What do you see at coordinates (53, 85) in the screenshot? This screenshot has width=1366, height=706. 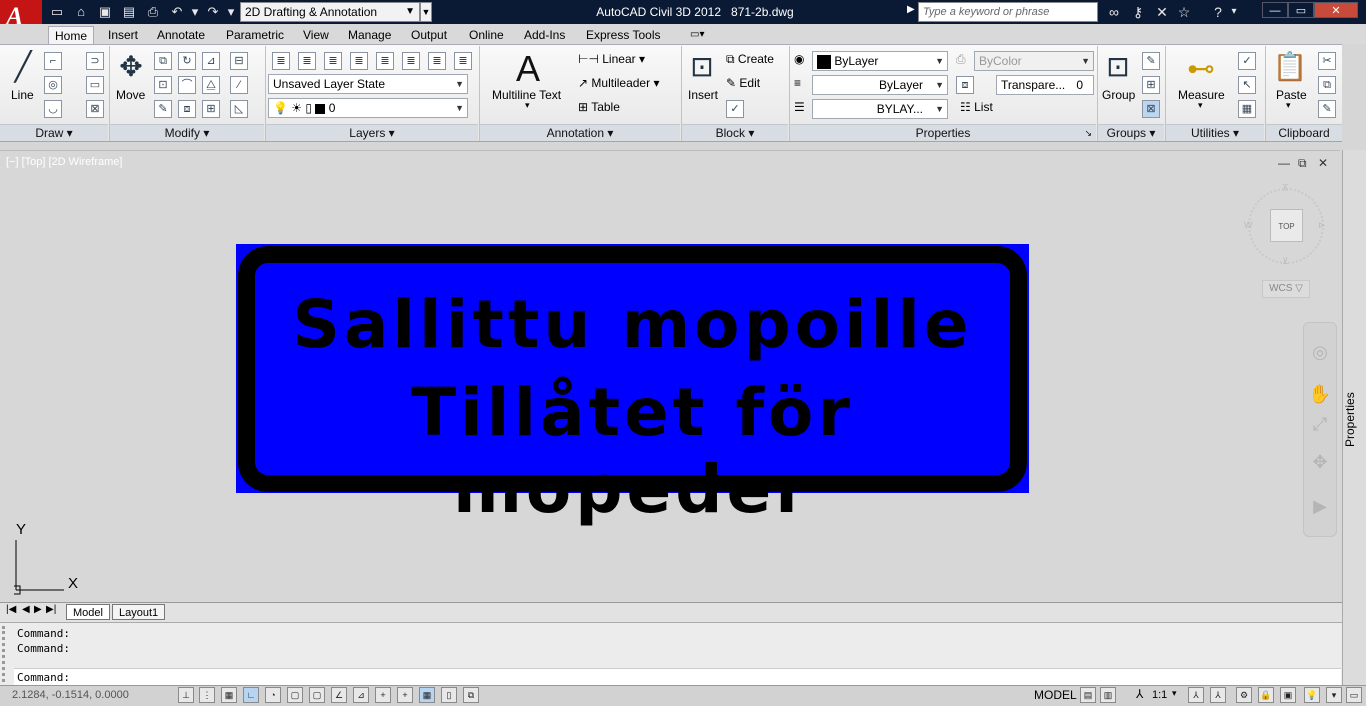 I see `circle-icon: ◎` at bounding box center [53, 85].